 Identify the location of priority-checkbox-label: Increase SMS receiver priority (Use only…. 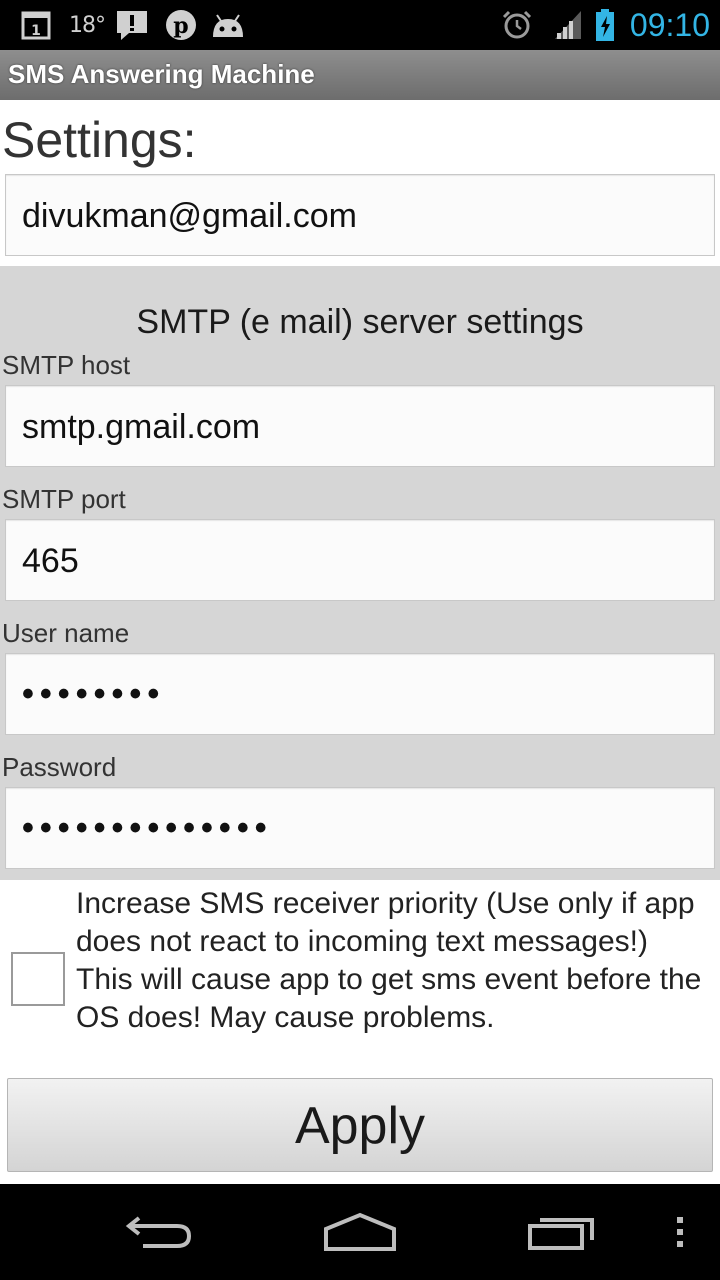
(389, 960).